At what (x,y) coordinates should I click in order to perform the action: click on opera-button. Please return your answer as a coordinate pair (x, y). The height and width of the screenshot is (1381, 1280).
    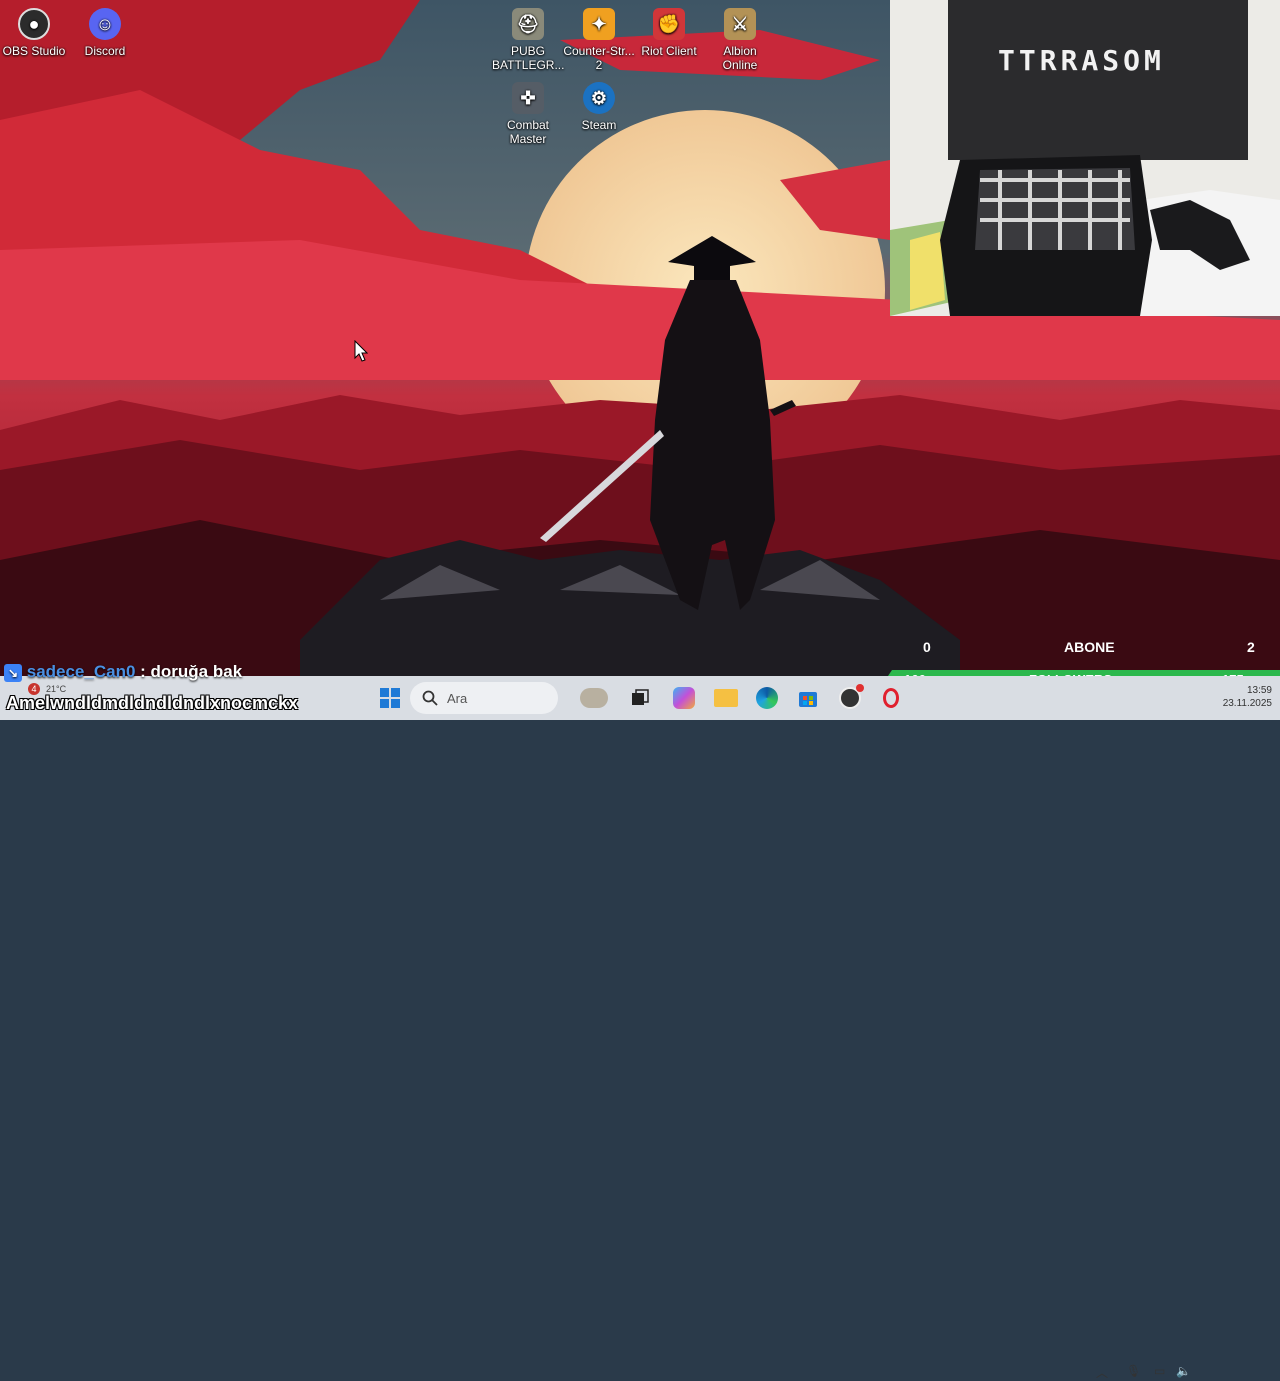
    Looking at the image, I should click on (891, 698).